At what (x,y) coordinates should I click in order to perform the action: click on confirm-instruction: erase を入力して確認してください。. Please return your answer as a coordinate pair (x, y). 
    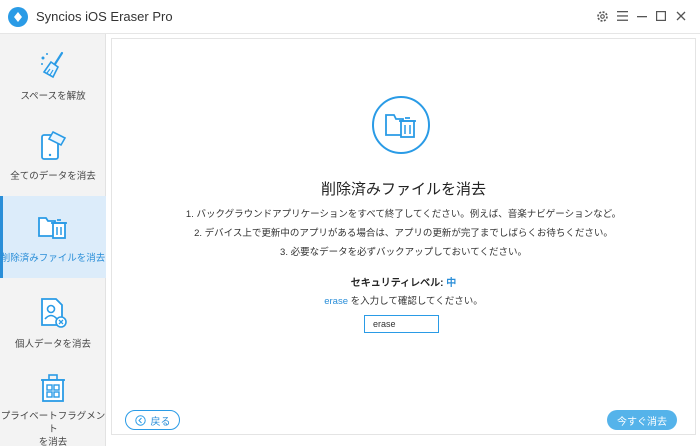
    Looking at the image, I should click on (403, 300).